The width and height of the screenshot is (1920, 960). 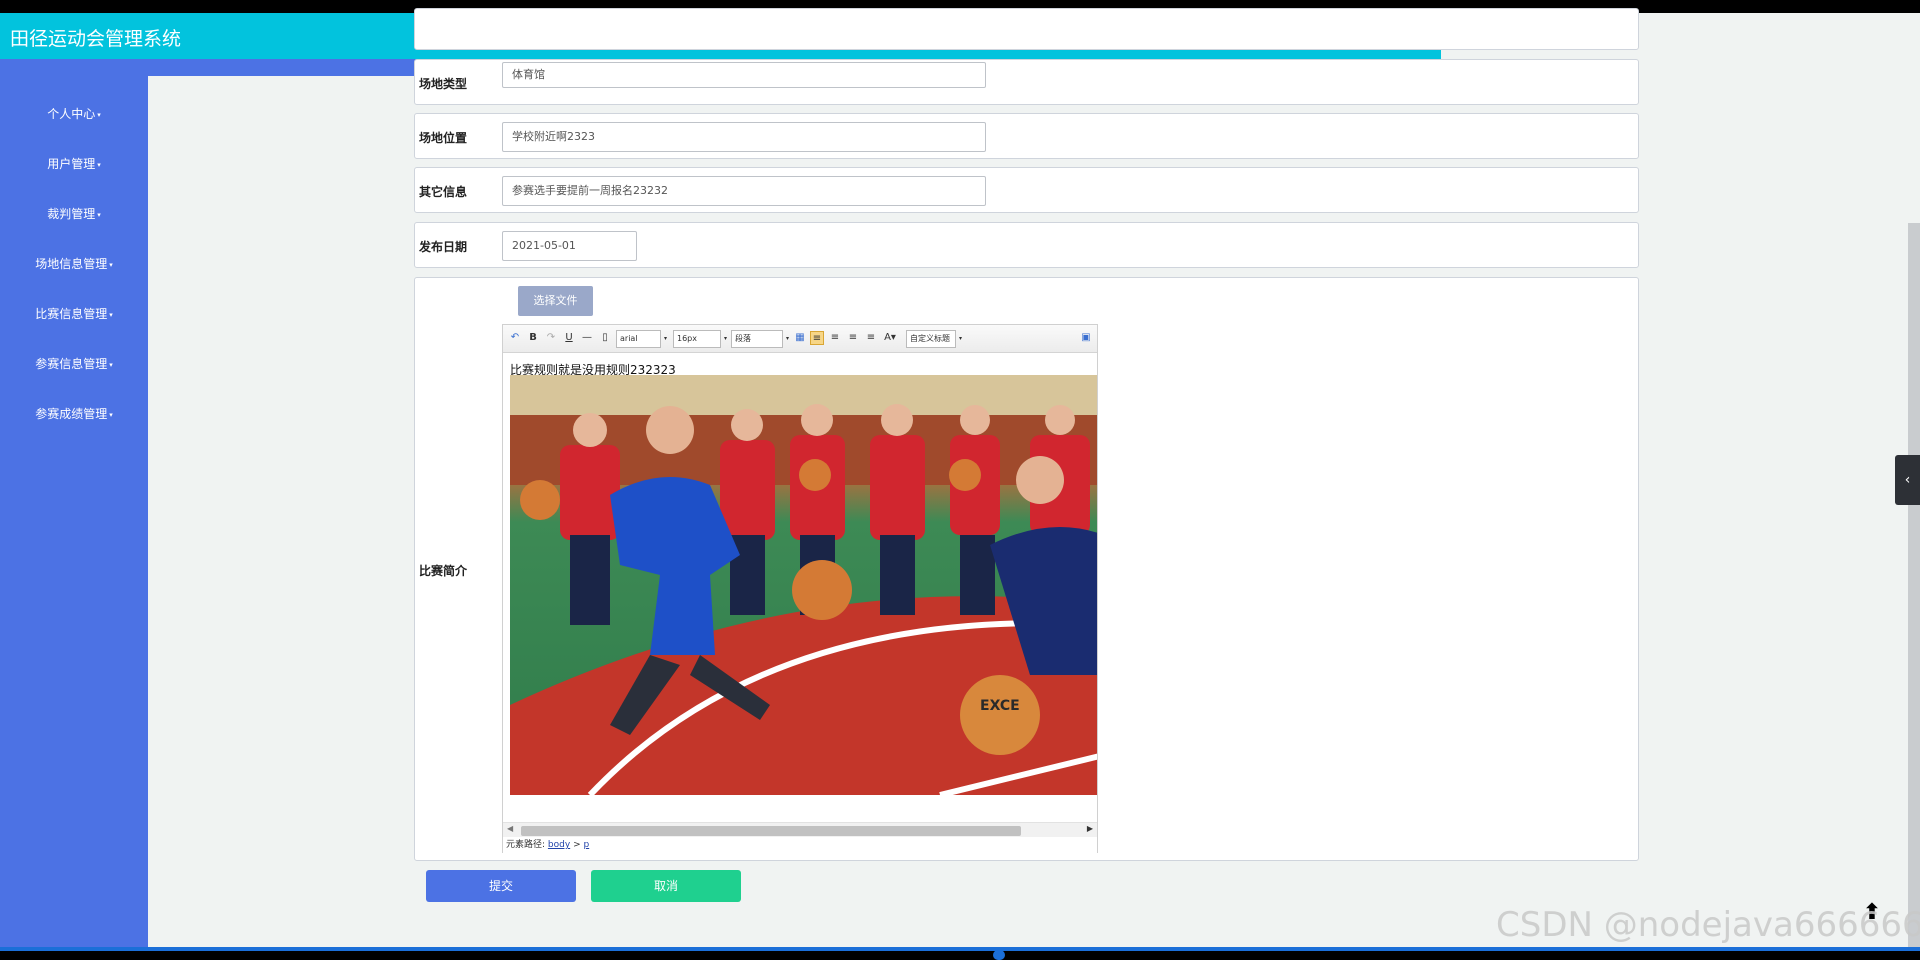 What do you see at coordinates (555, 301) in the screenshot?
I see `choose-file-button: 选择文件` at bounding box center [555, 301].